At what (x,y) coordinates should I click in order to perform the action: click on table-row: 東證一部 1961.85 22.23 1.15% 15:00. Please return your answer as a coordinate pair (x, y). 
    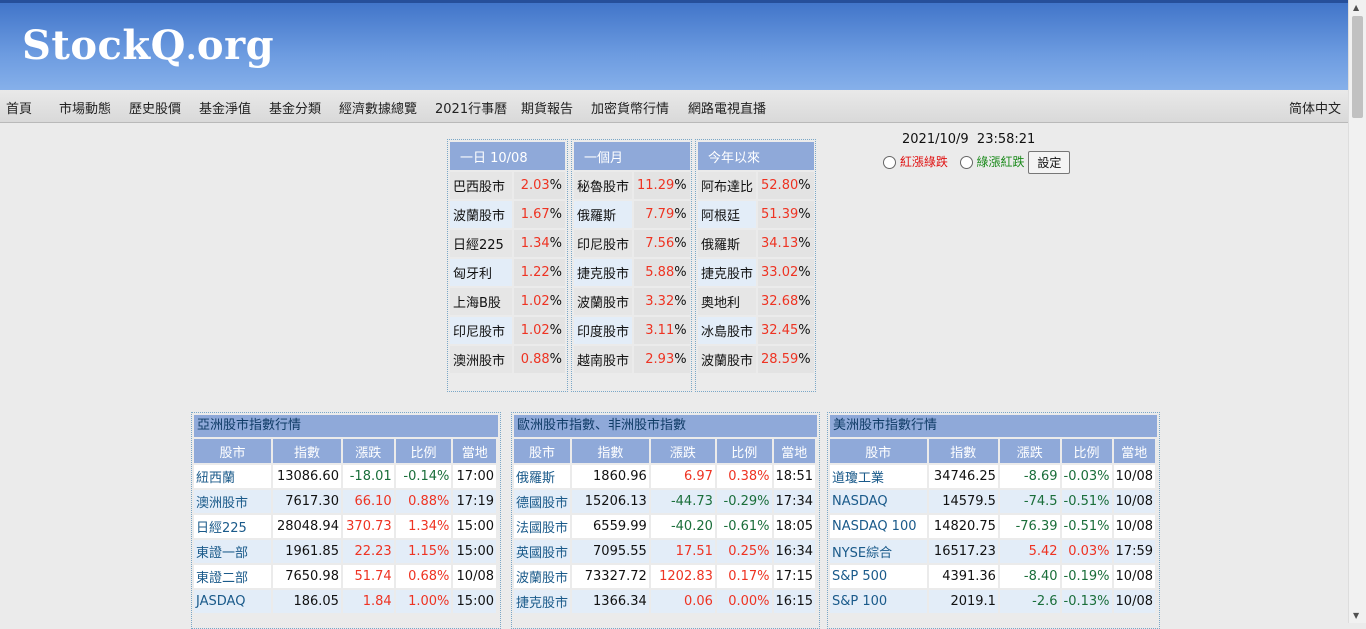
    Looking at the image, I should click on (345, 551).